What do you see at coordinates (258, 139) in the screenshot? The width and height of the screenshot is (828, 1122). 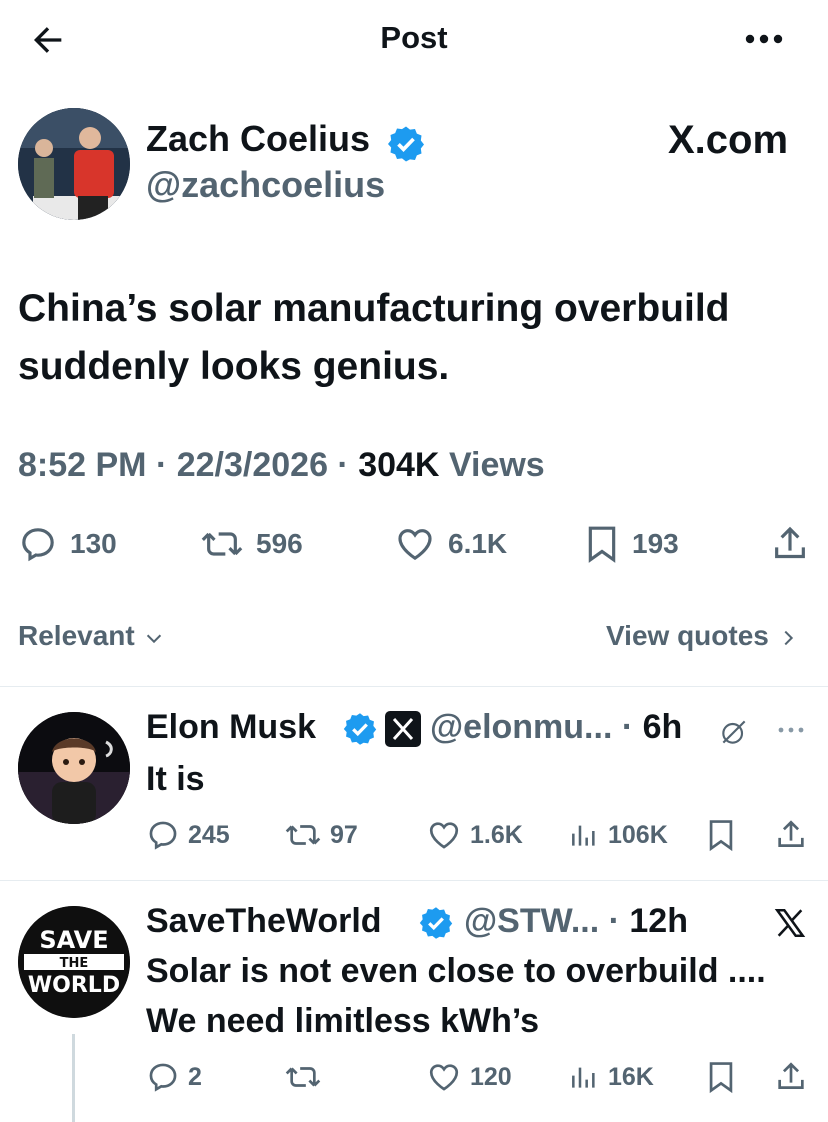 I see `author-name: Zach Coelius` at bounding box center [258, 139].